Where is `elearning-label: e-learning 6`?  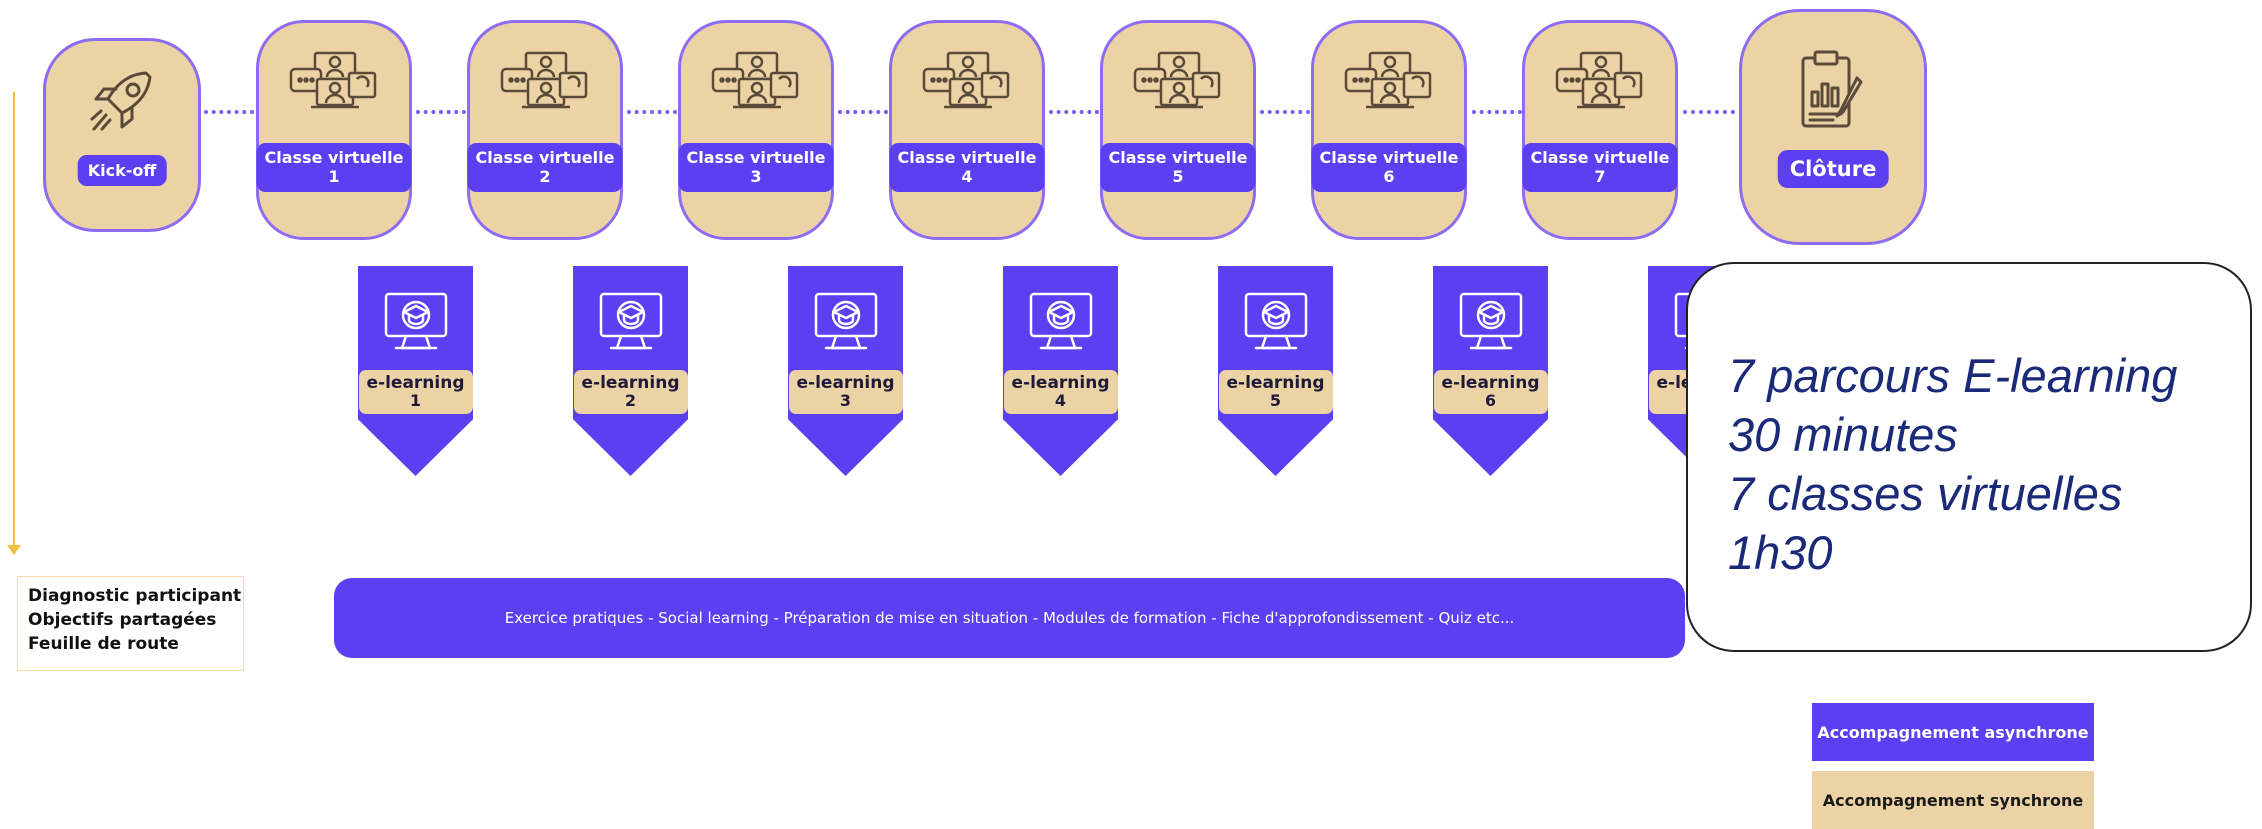
elearning-label: e-learning 6 is located at coordinates (1490, 392).